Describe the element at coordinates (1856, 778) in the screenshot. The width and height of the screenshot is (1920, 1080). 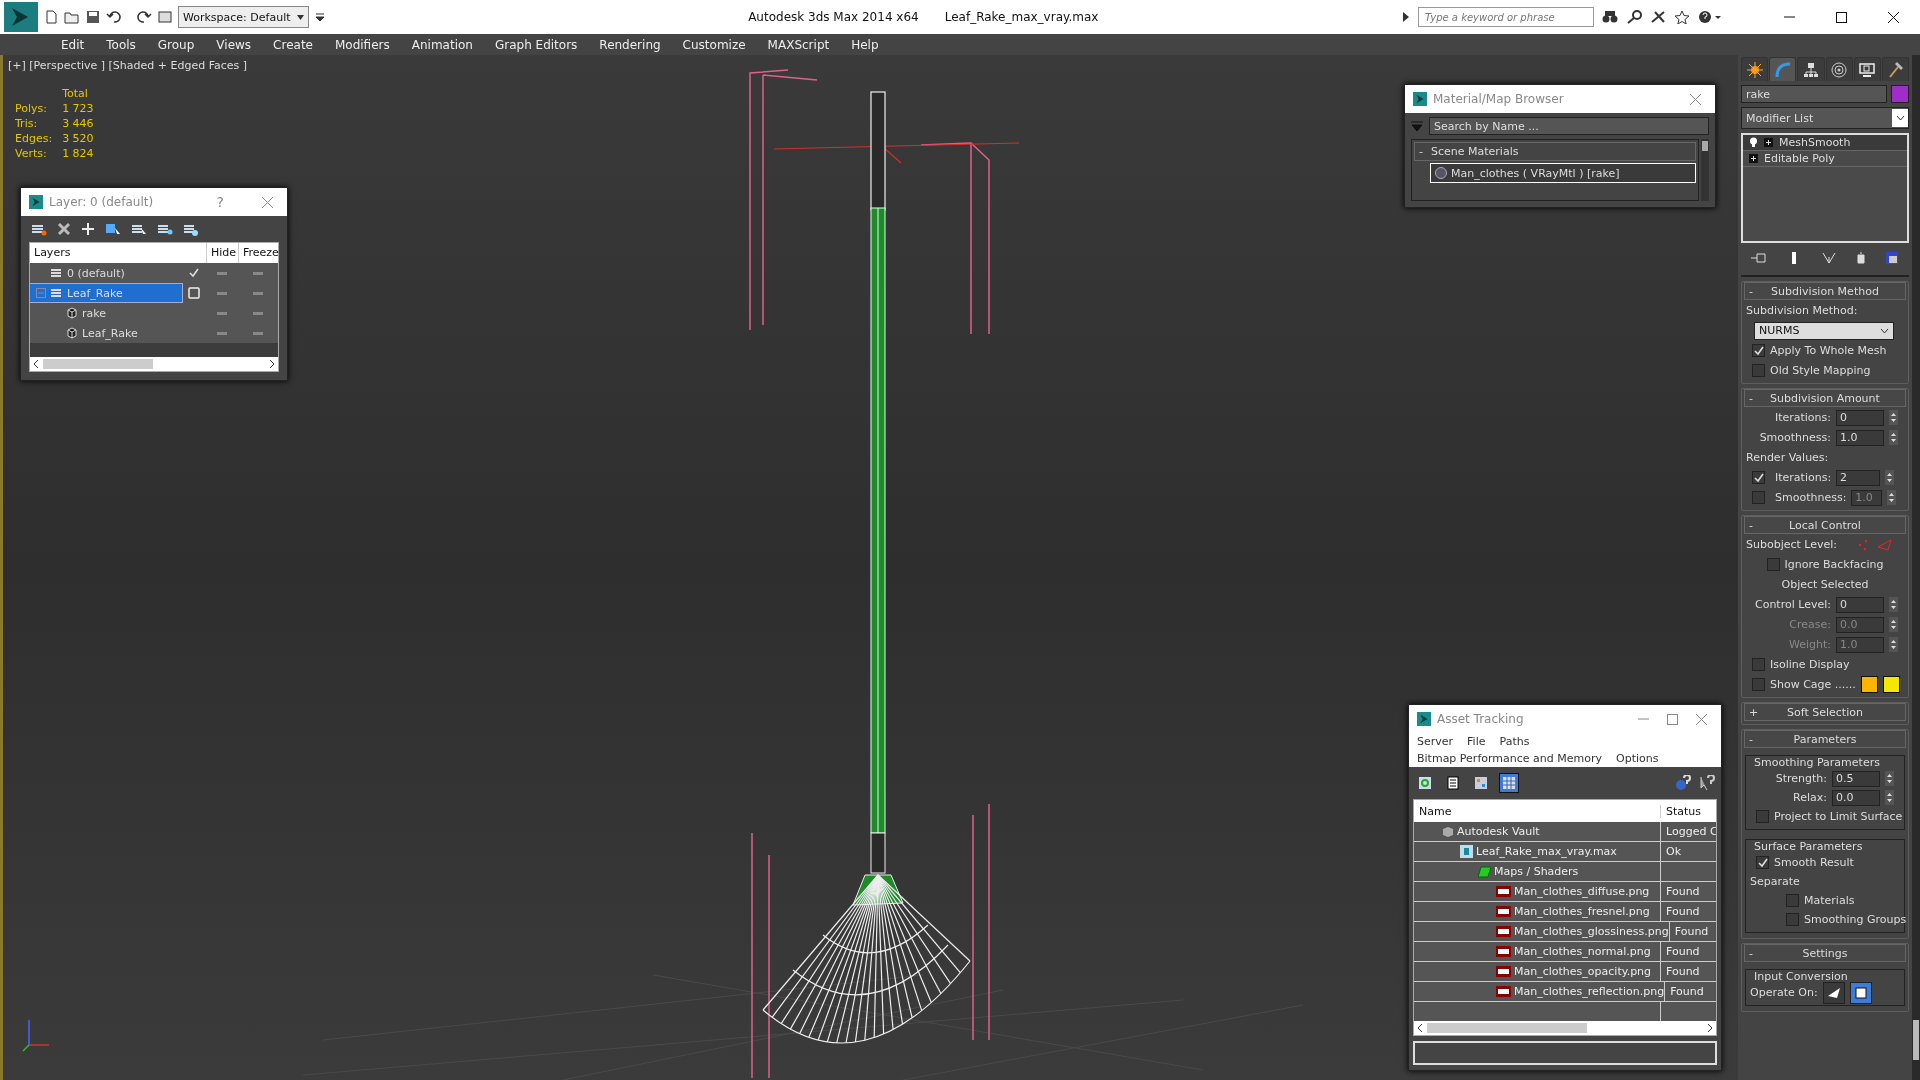
I see `spinner-field: 0.5` at that location.